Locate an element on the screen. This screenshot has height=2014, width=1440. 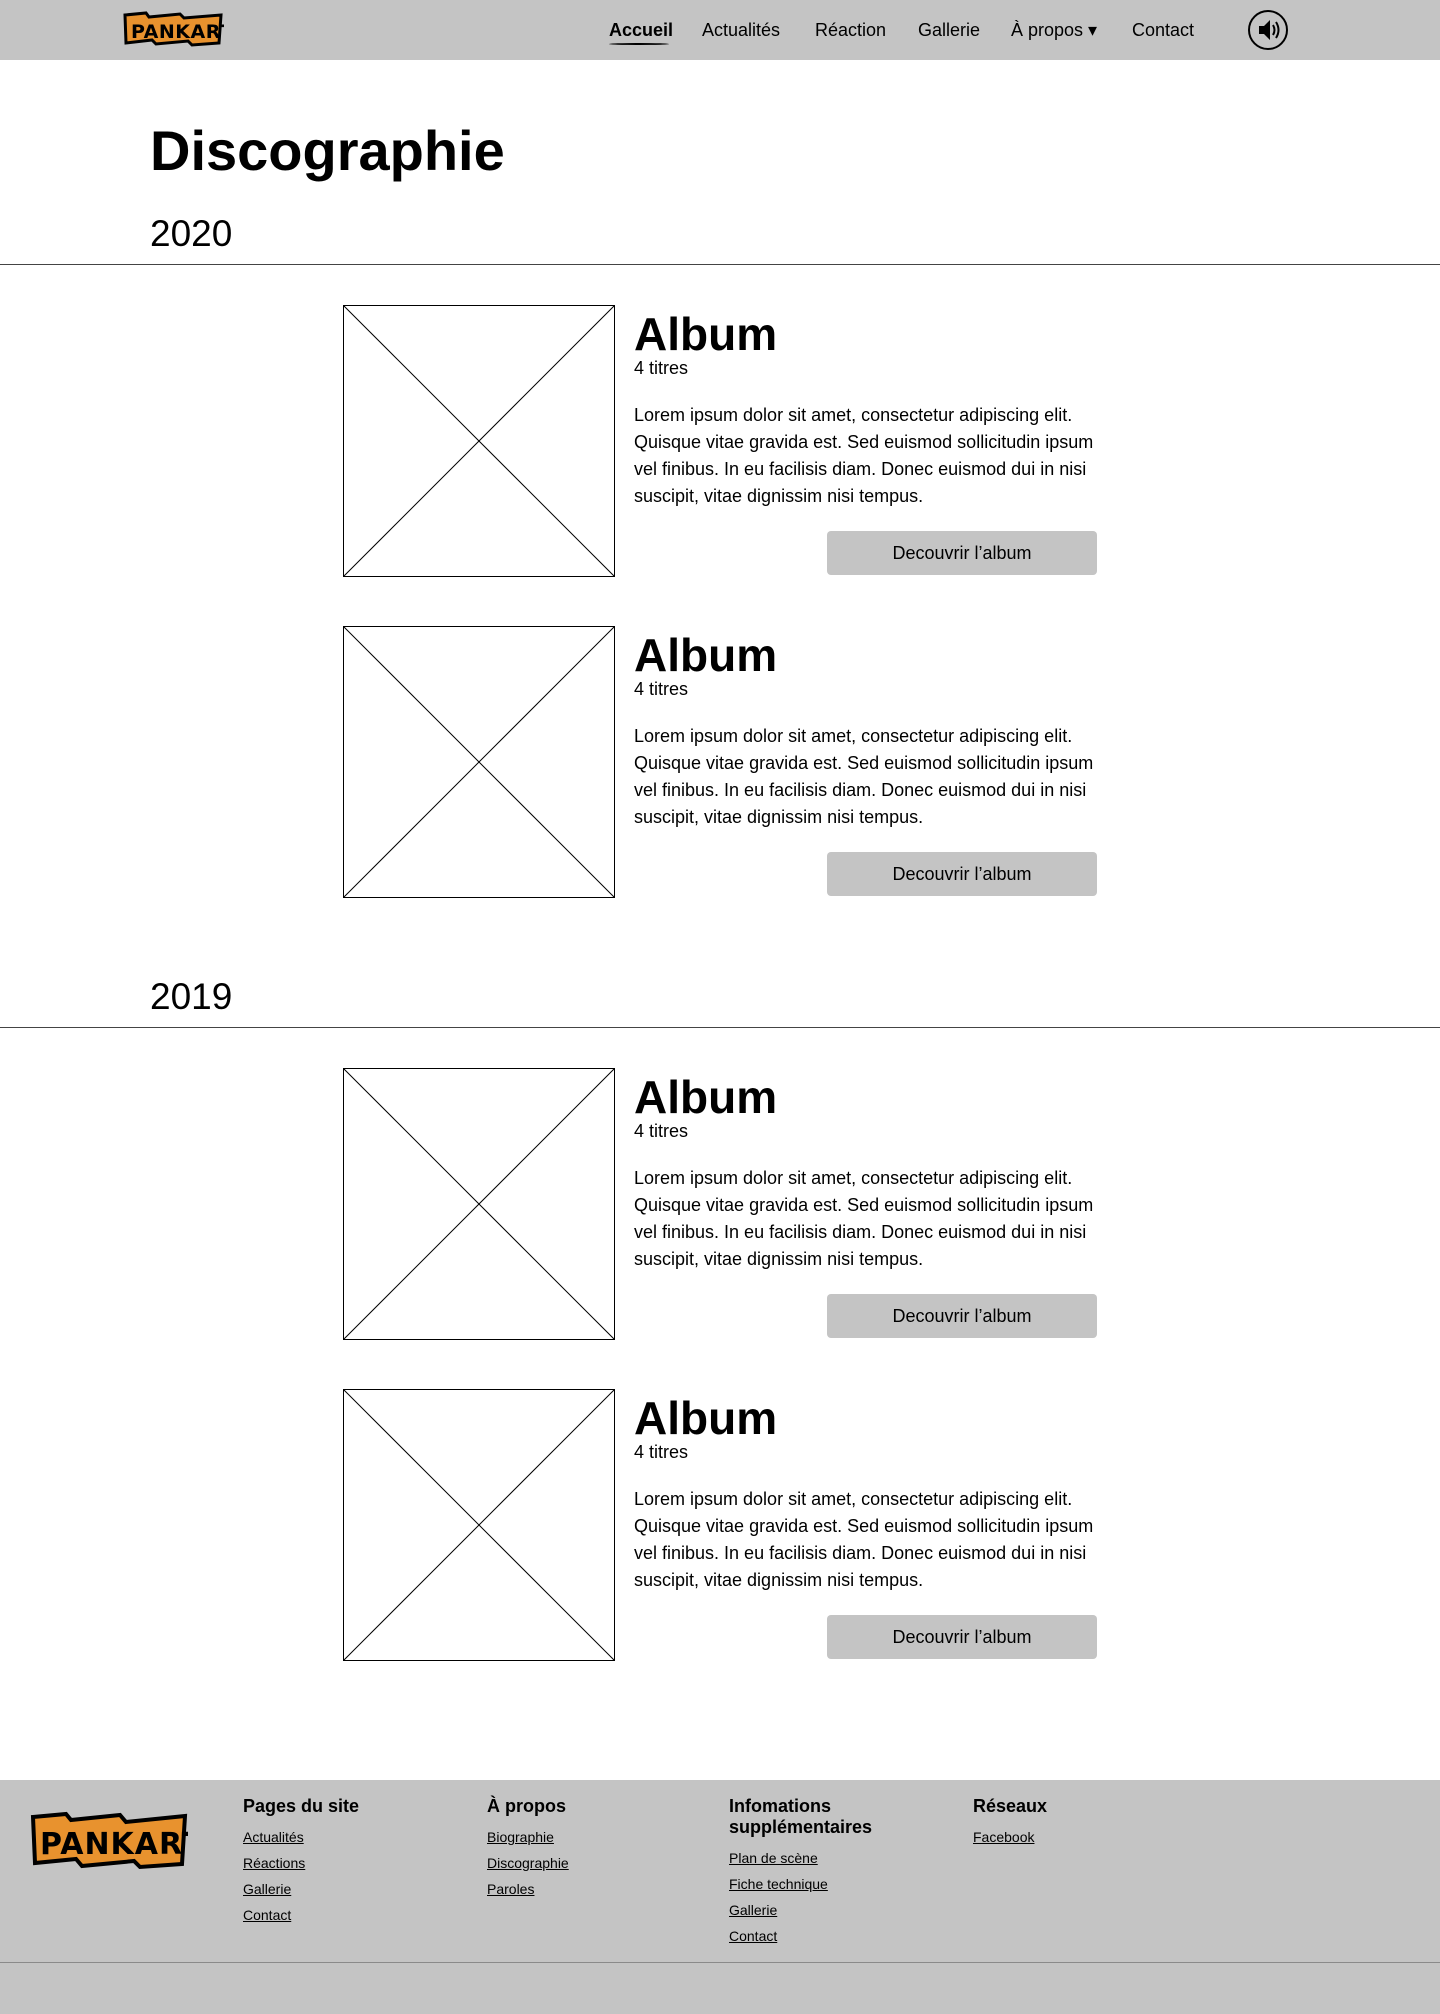
pankart-logo: PANKART is located at coordinates (173, 29).